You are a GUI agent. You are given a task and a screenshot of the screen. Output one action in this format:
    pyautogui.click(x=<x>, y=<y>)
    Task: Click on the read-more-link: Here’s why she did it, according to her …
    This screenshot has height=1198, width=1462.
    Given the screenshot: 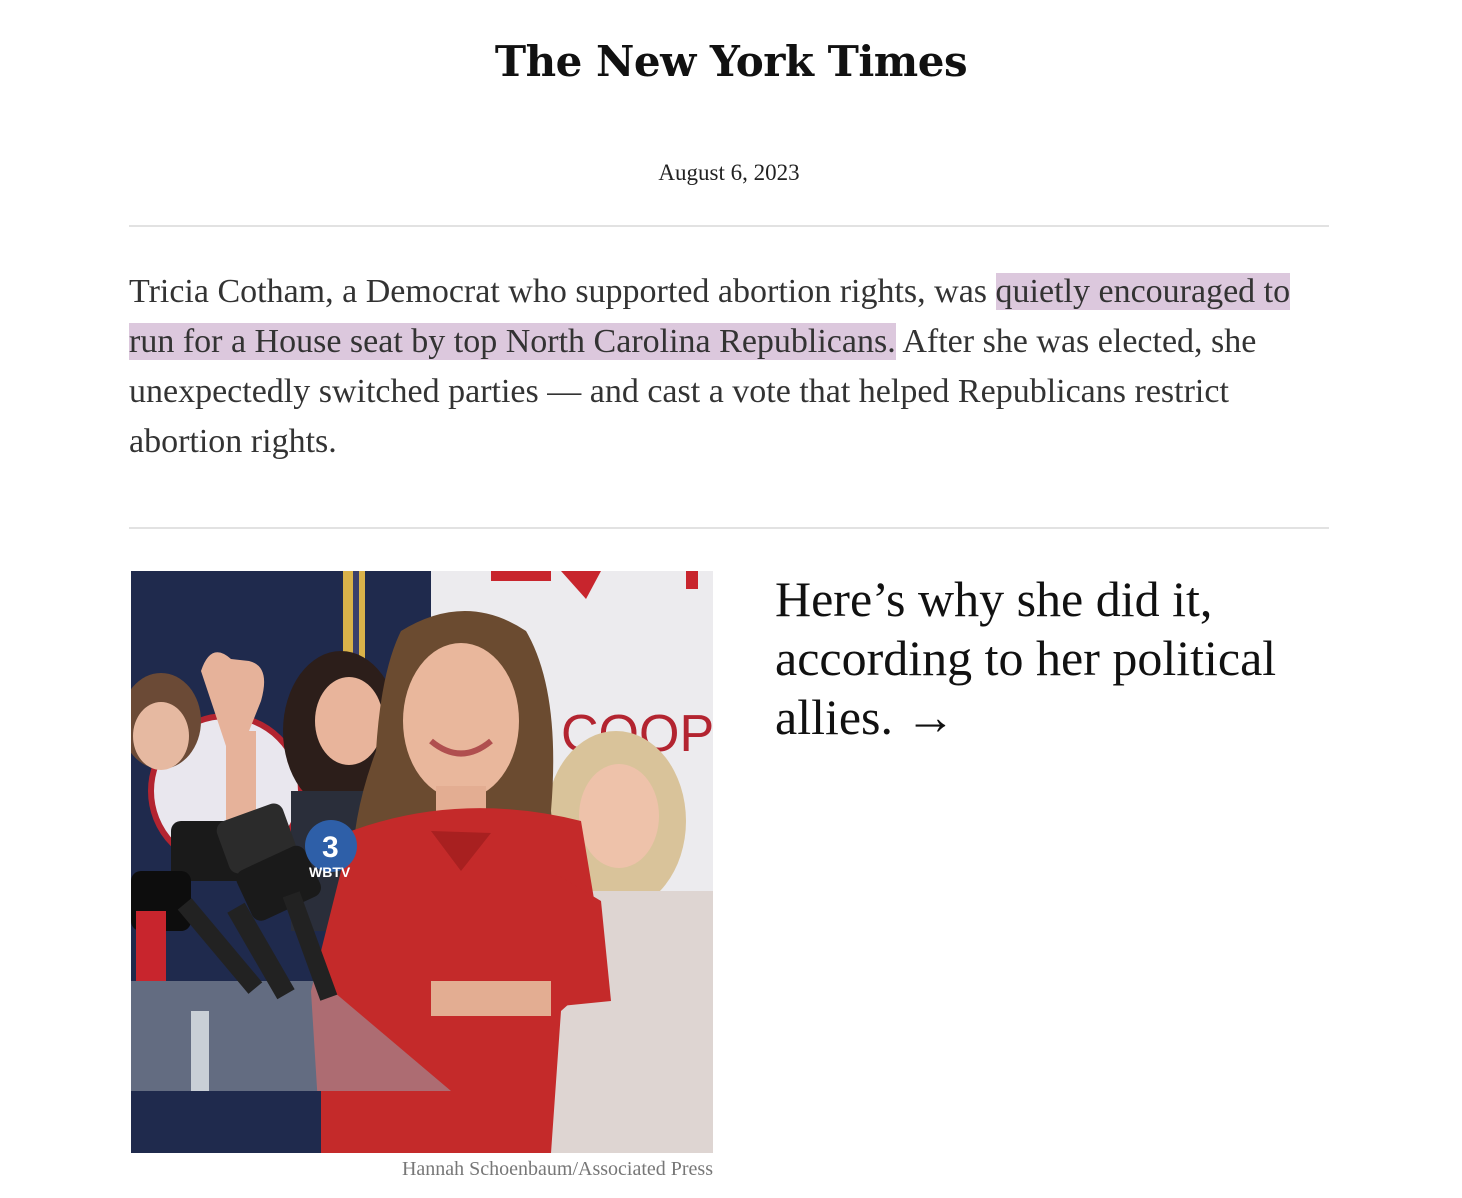 What is the action you would take?
    pyautogui.click(x=1065, y=658)
    